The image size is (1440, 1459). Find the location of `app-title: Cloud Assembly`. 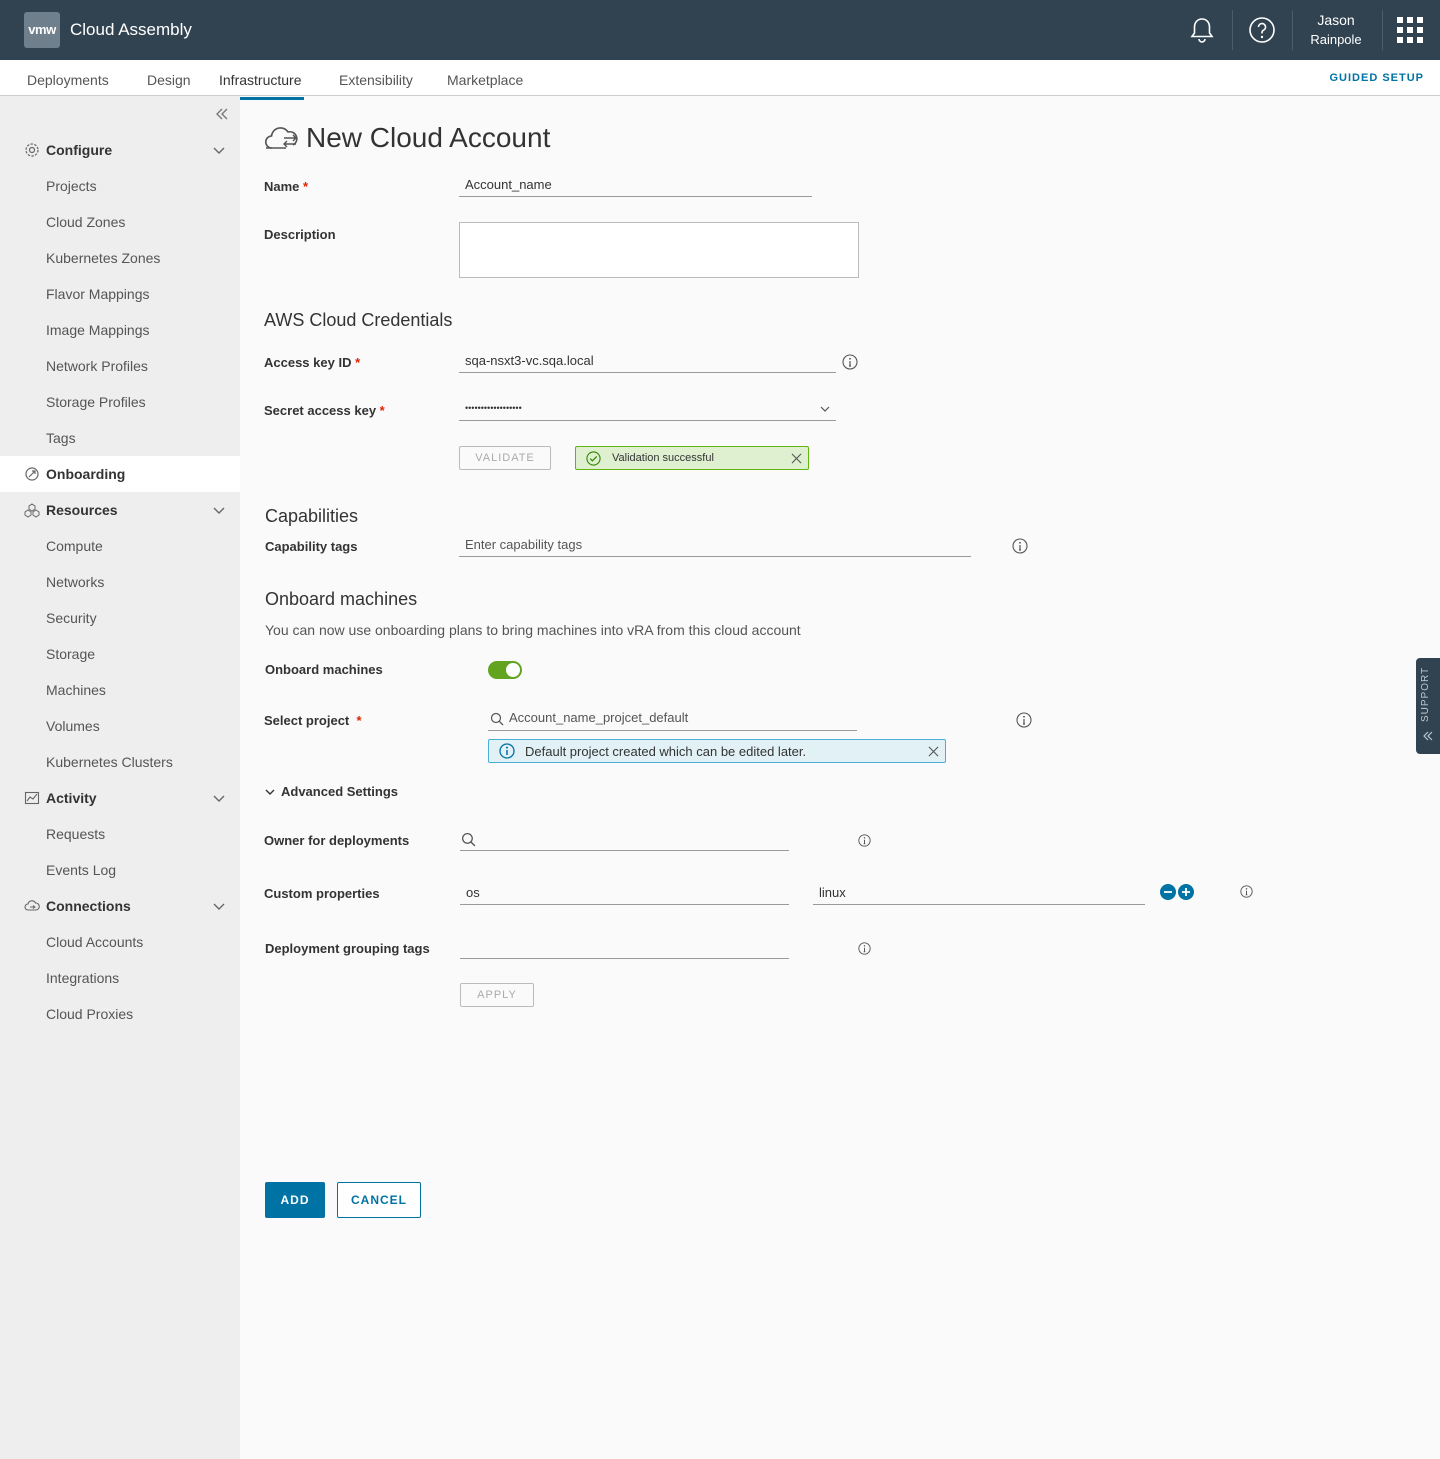

app-title: Cloud Assembly is located at coordinates (131, 29).